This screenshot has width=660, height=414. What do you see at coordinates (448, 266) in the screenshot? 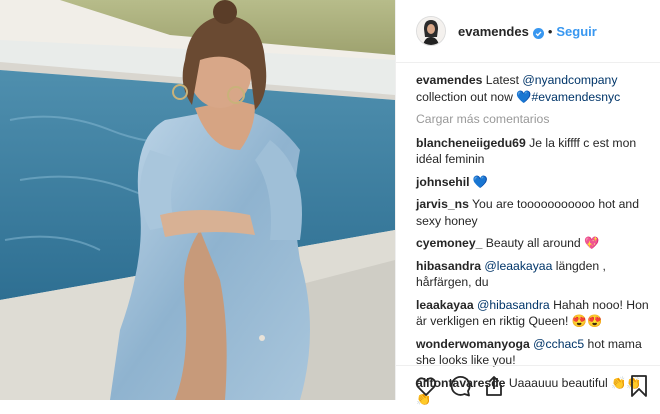
I see `comment-username: hibasandra` at bounding box center [448, 266].